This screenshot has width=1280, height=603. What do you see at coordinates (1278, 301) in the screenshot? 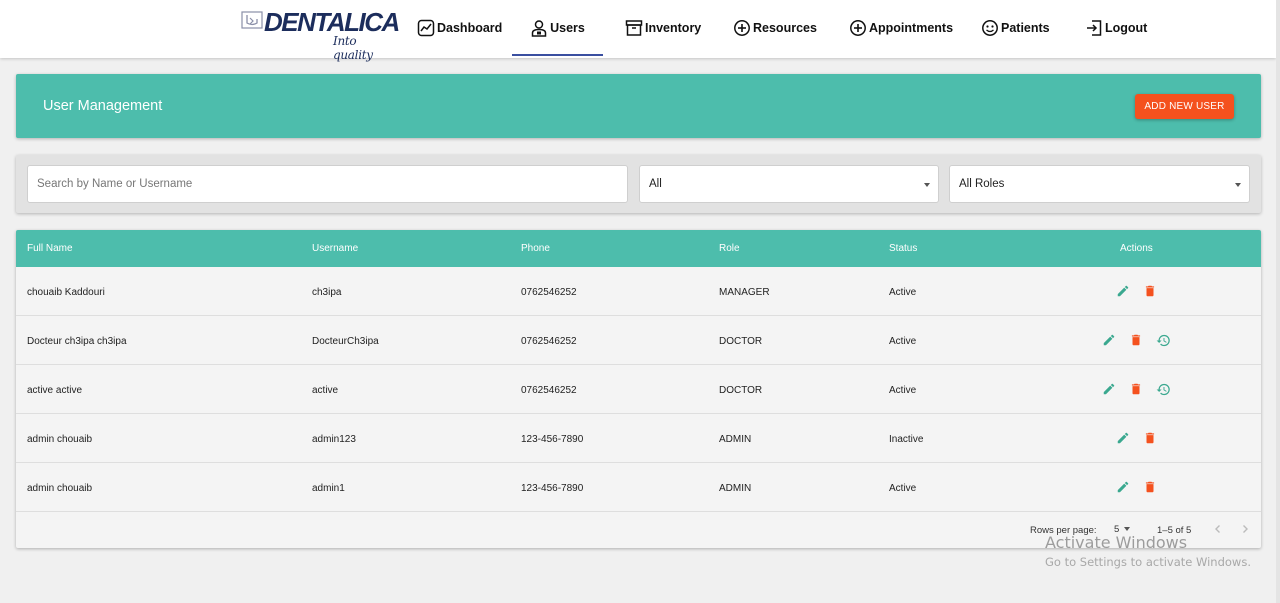
I see `page-scrollbar` at bounding box center [1278, 301].